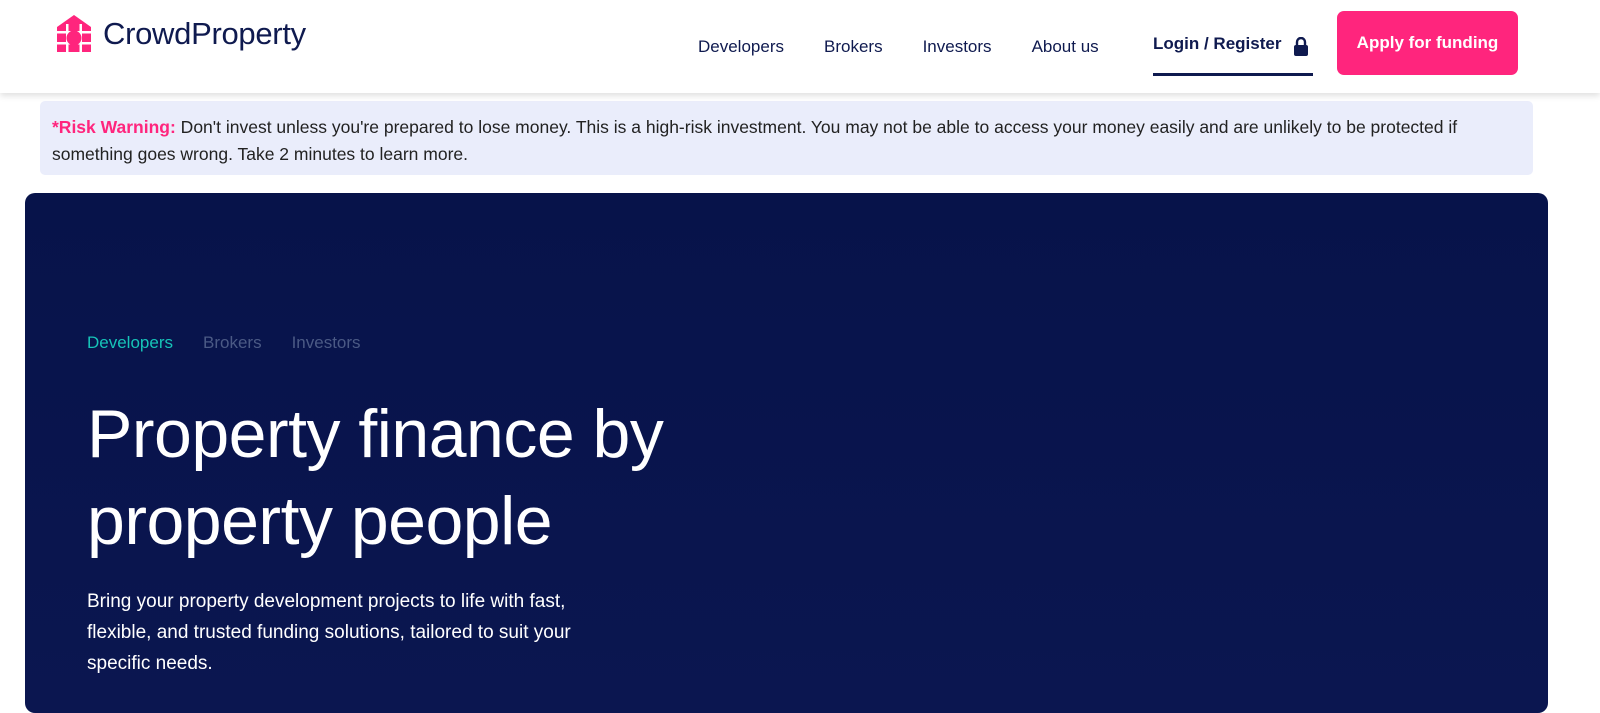 This screenshot has width=1600, height=713. What do you see at coordinates (1217, 43) in the screenshot?
I see `login-register-label: Login / Register` at bounding box center [1217, 43].